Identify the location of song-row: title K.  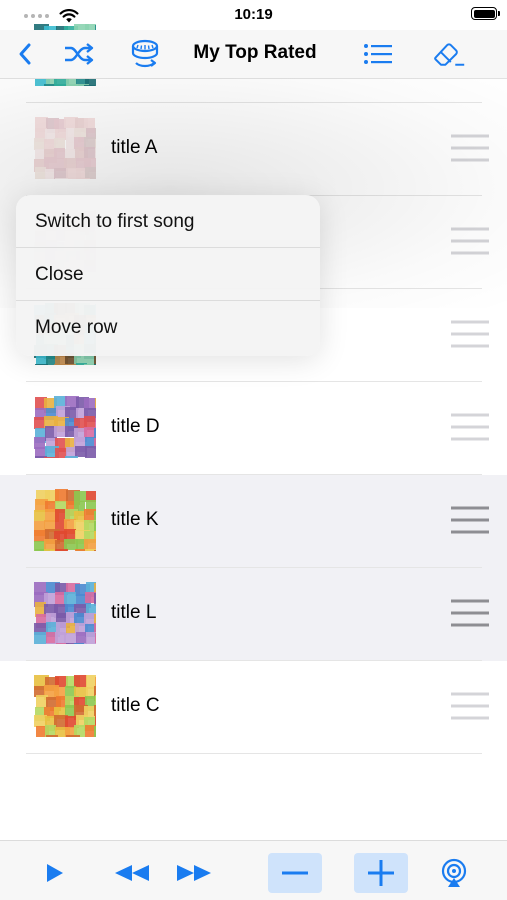
(253, 521).